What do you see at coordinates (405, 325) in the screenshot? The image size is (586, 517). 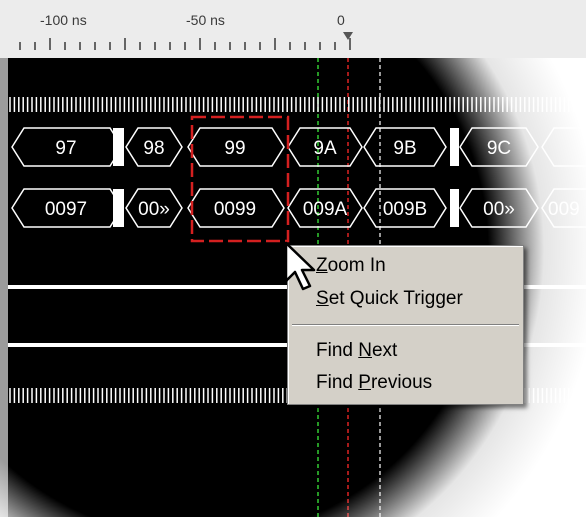 I see `menu-separator` at bounding box center [405, 325].